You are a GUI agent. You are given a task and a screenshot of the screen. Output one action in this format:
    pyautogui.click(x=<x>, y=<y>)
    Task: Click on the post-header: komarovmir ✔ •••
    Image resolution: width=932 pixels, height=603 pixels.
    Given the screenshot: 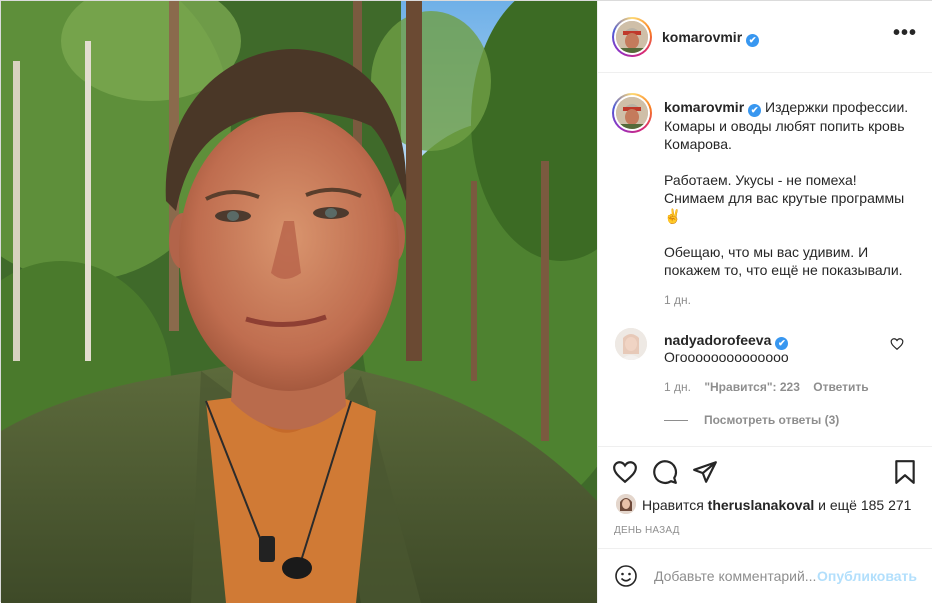 What is the action you would take?
    pyautogui.click(x=765, y=37)
    